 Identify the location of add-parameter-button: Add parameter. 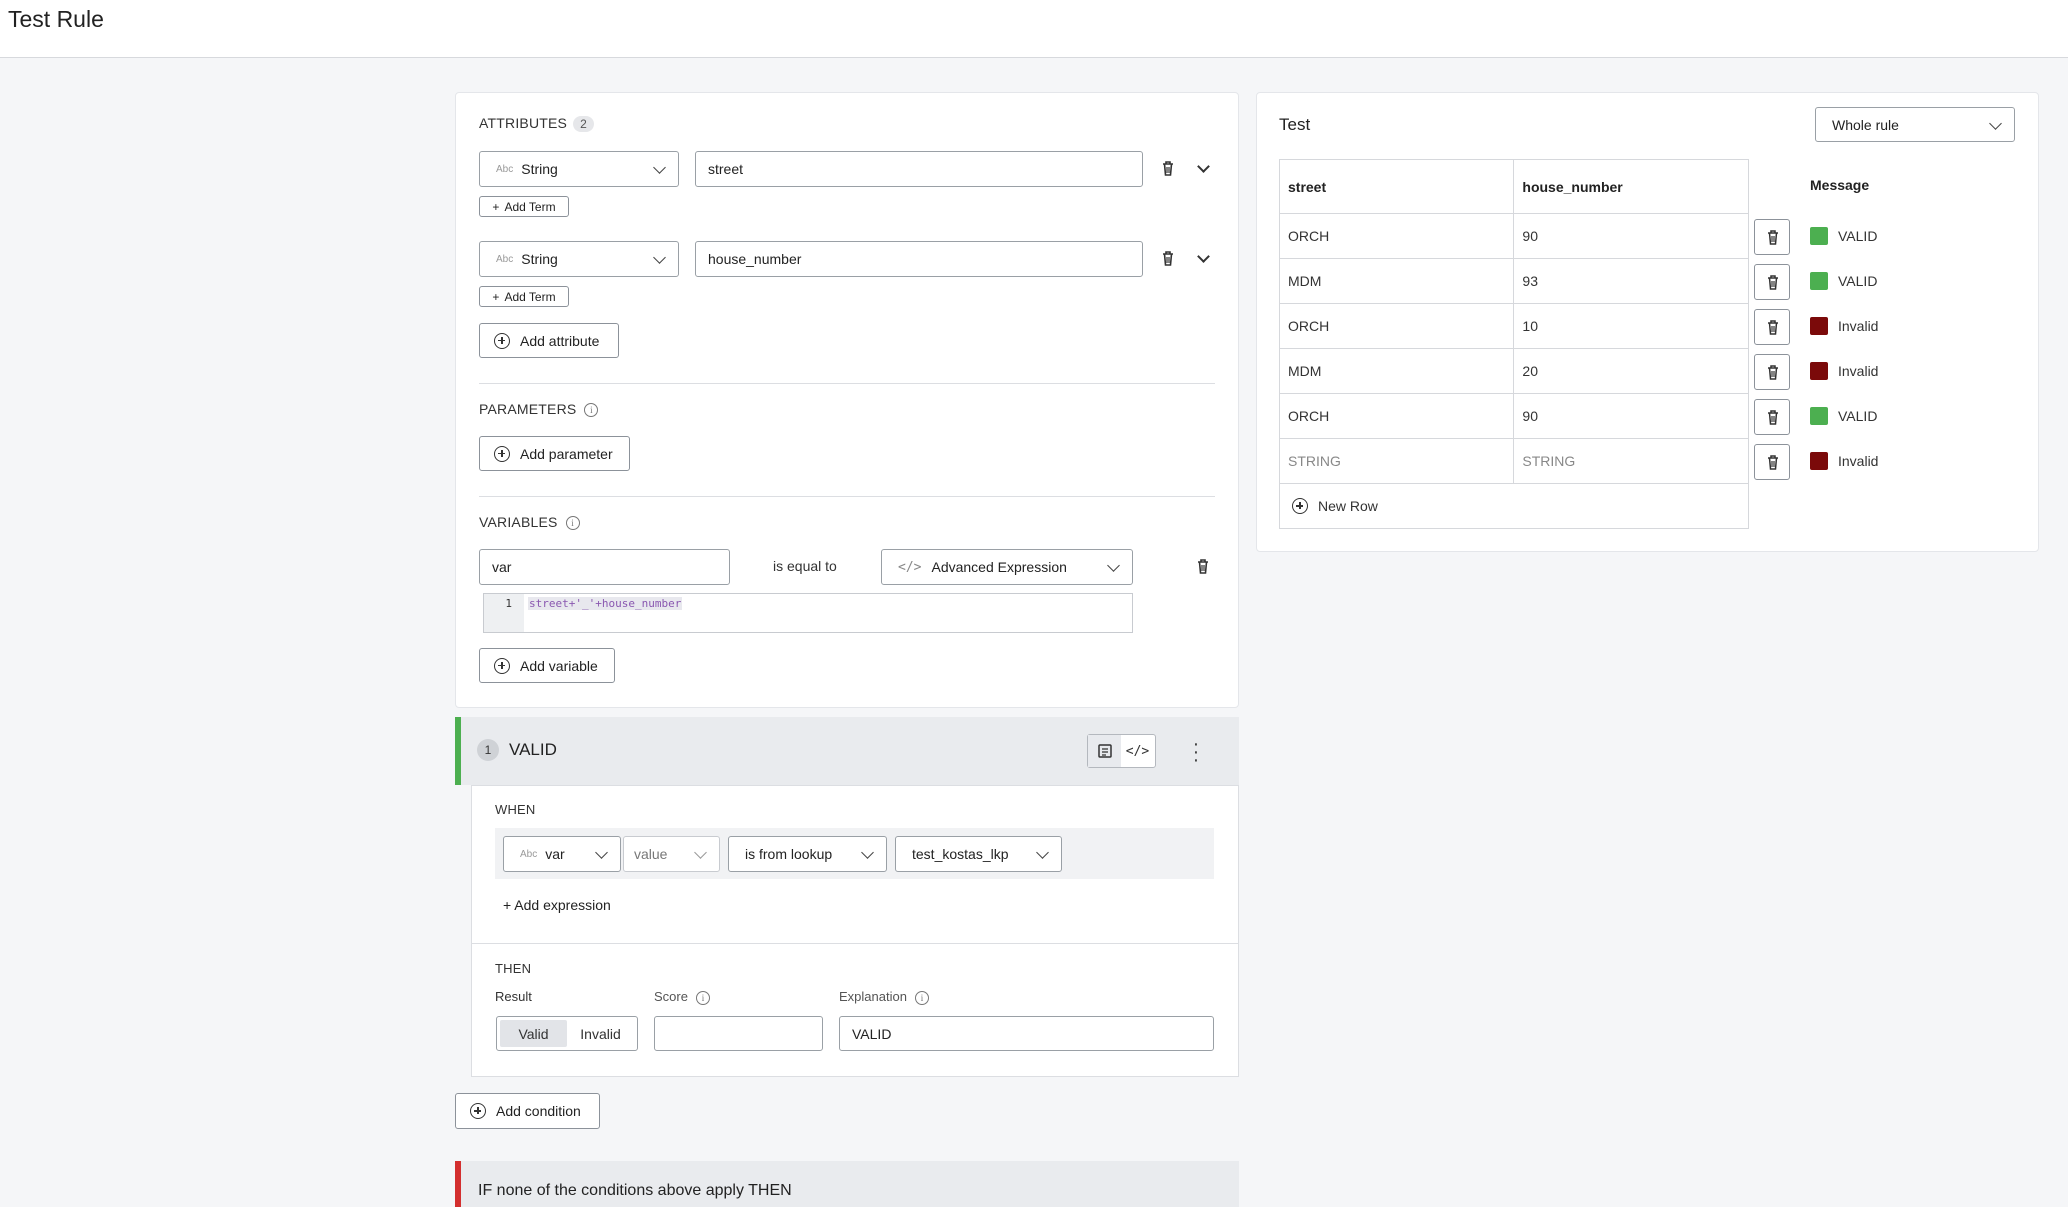
(554, 453).